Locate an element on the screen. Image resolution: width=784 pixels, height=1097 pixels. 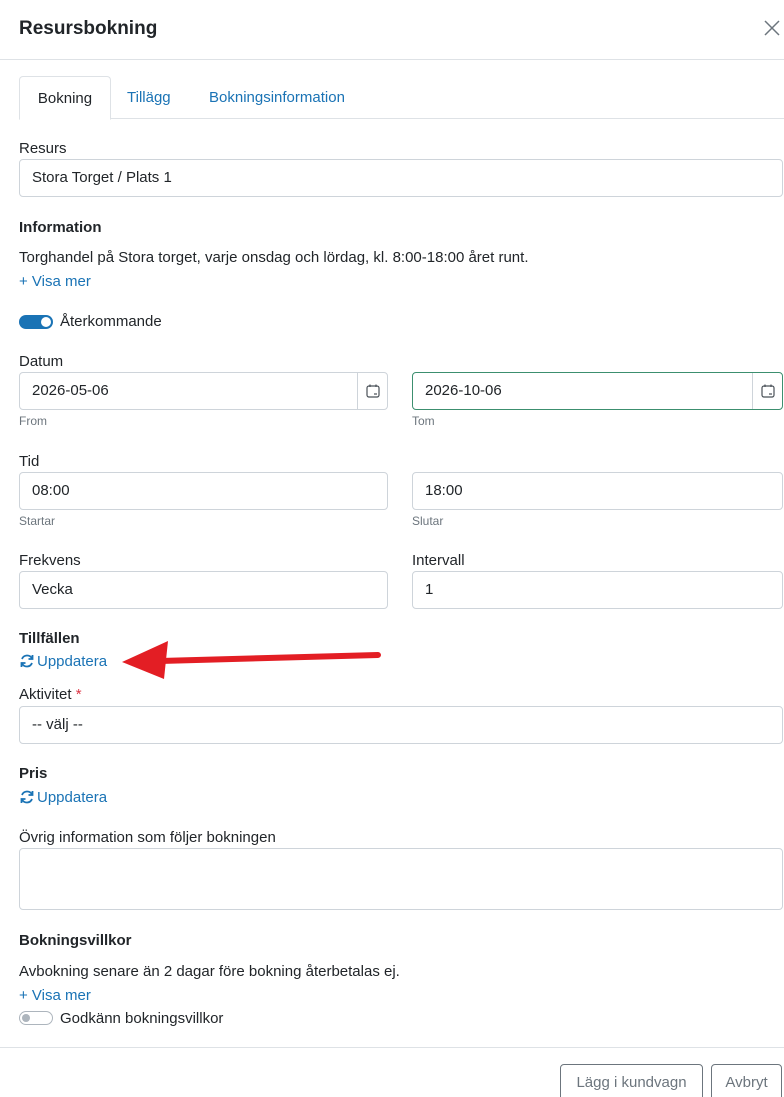
information-heading: Information is located at coordinates (60, 227).